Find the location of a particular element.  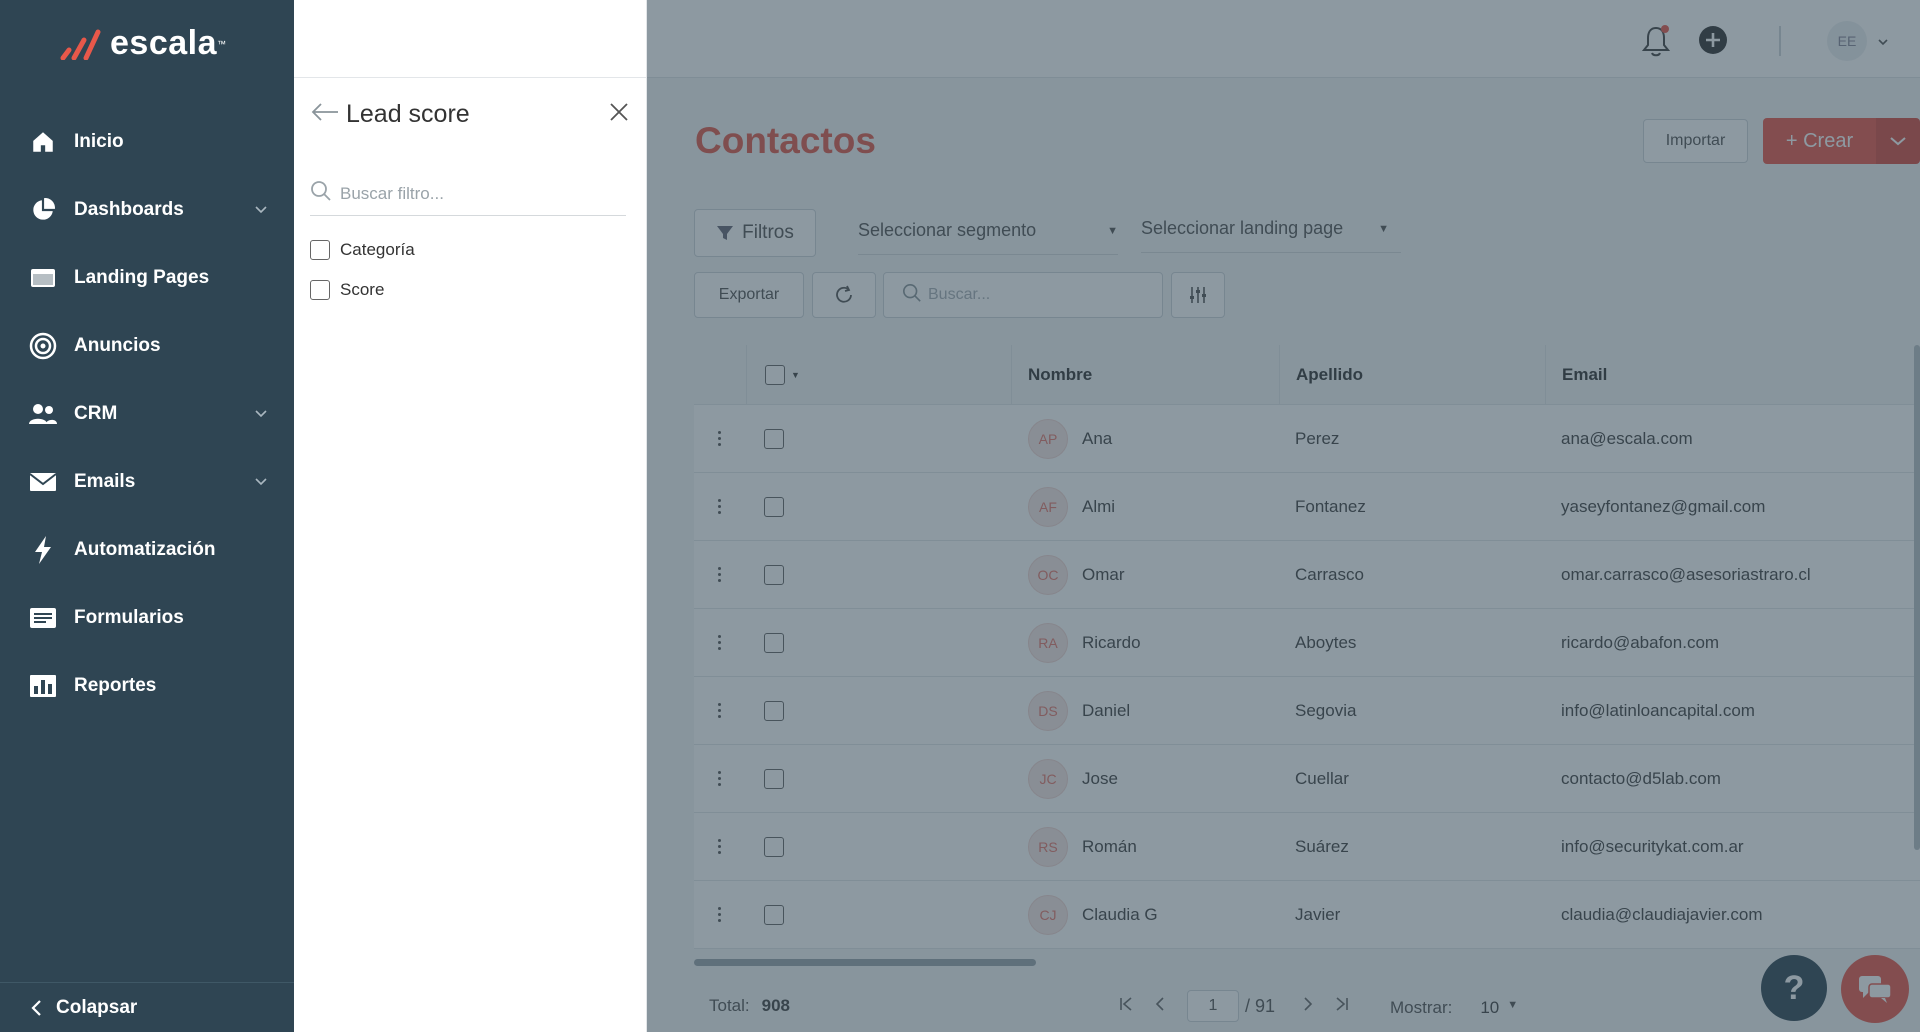

contact-avatar: JC is located at coordinates (1048, 778).